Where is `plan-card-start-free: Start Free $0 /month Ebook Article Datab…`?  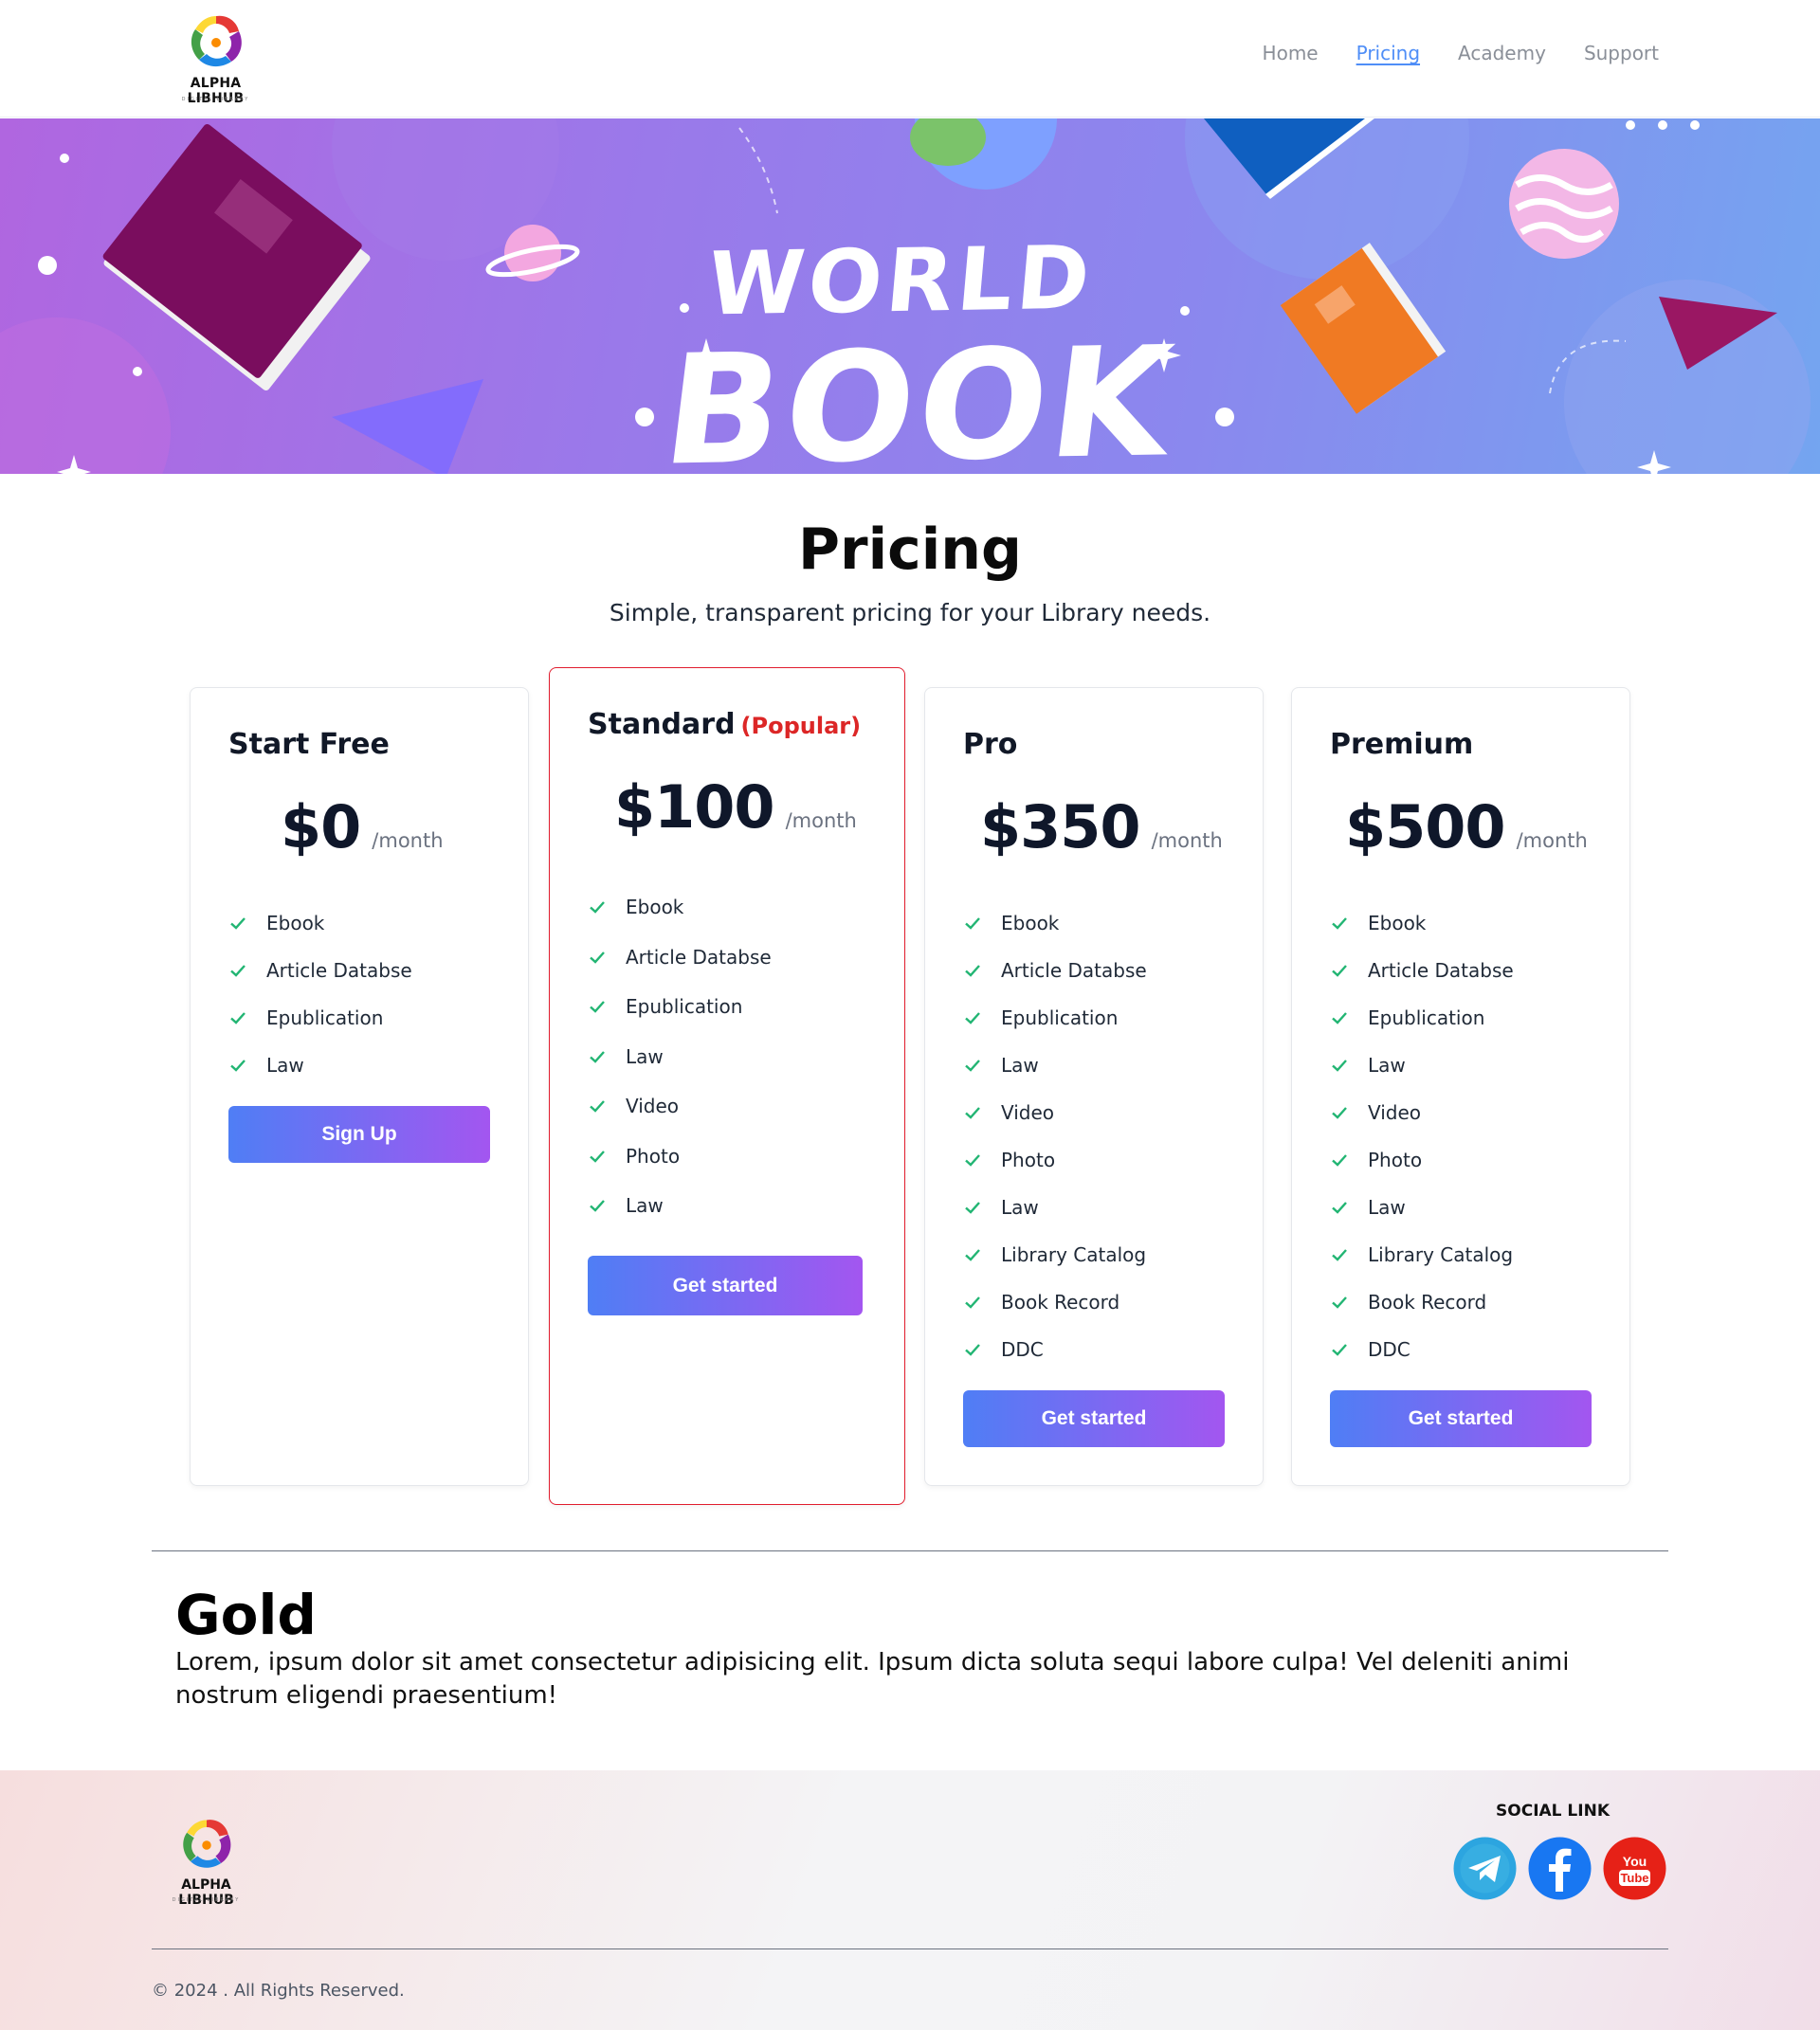
plan-card-start-free: Start Free $0 /month Ebook Article Datab… is located at coordinates (359, 1087).